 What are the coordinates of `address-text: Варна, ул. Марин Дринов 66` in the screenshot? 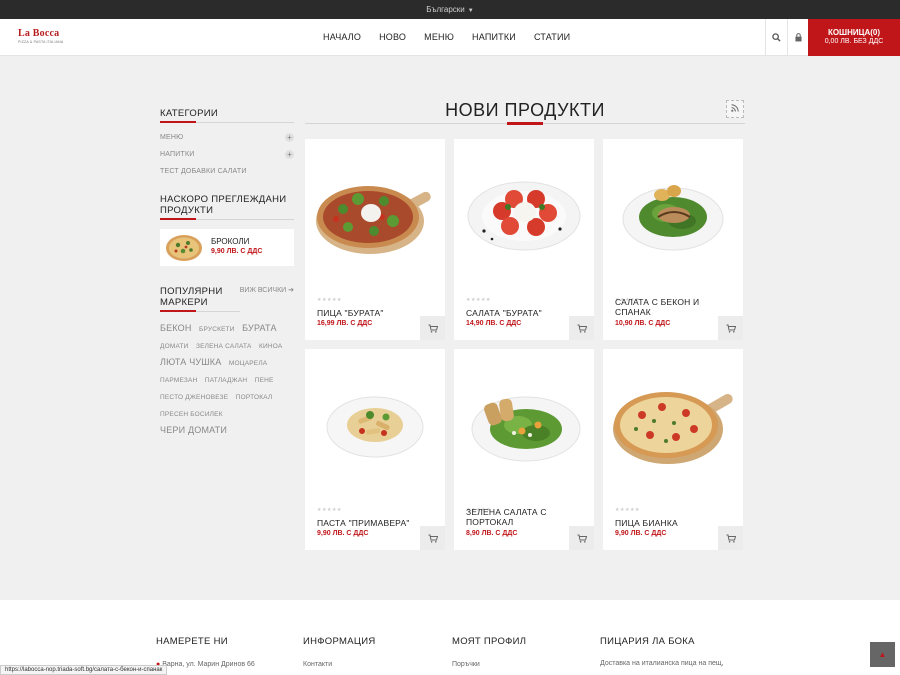 It's located at (208, 664).